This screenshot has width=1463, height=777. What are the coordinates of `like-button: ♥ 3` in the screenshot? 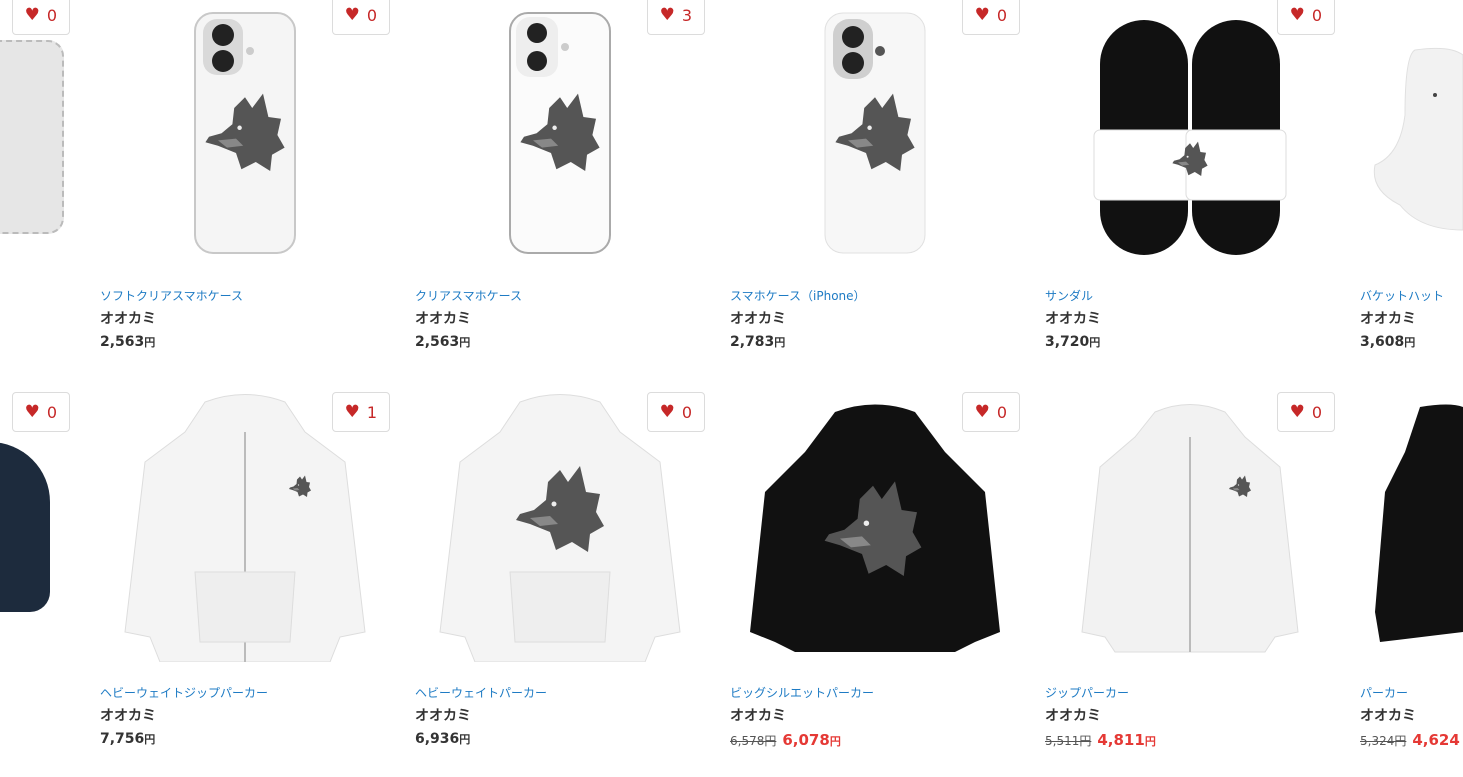 It's located at (675, 17).